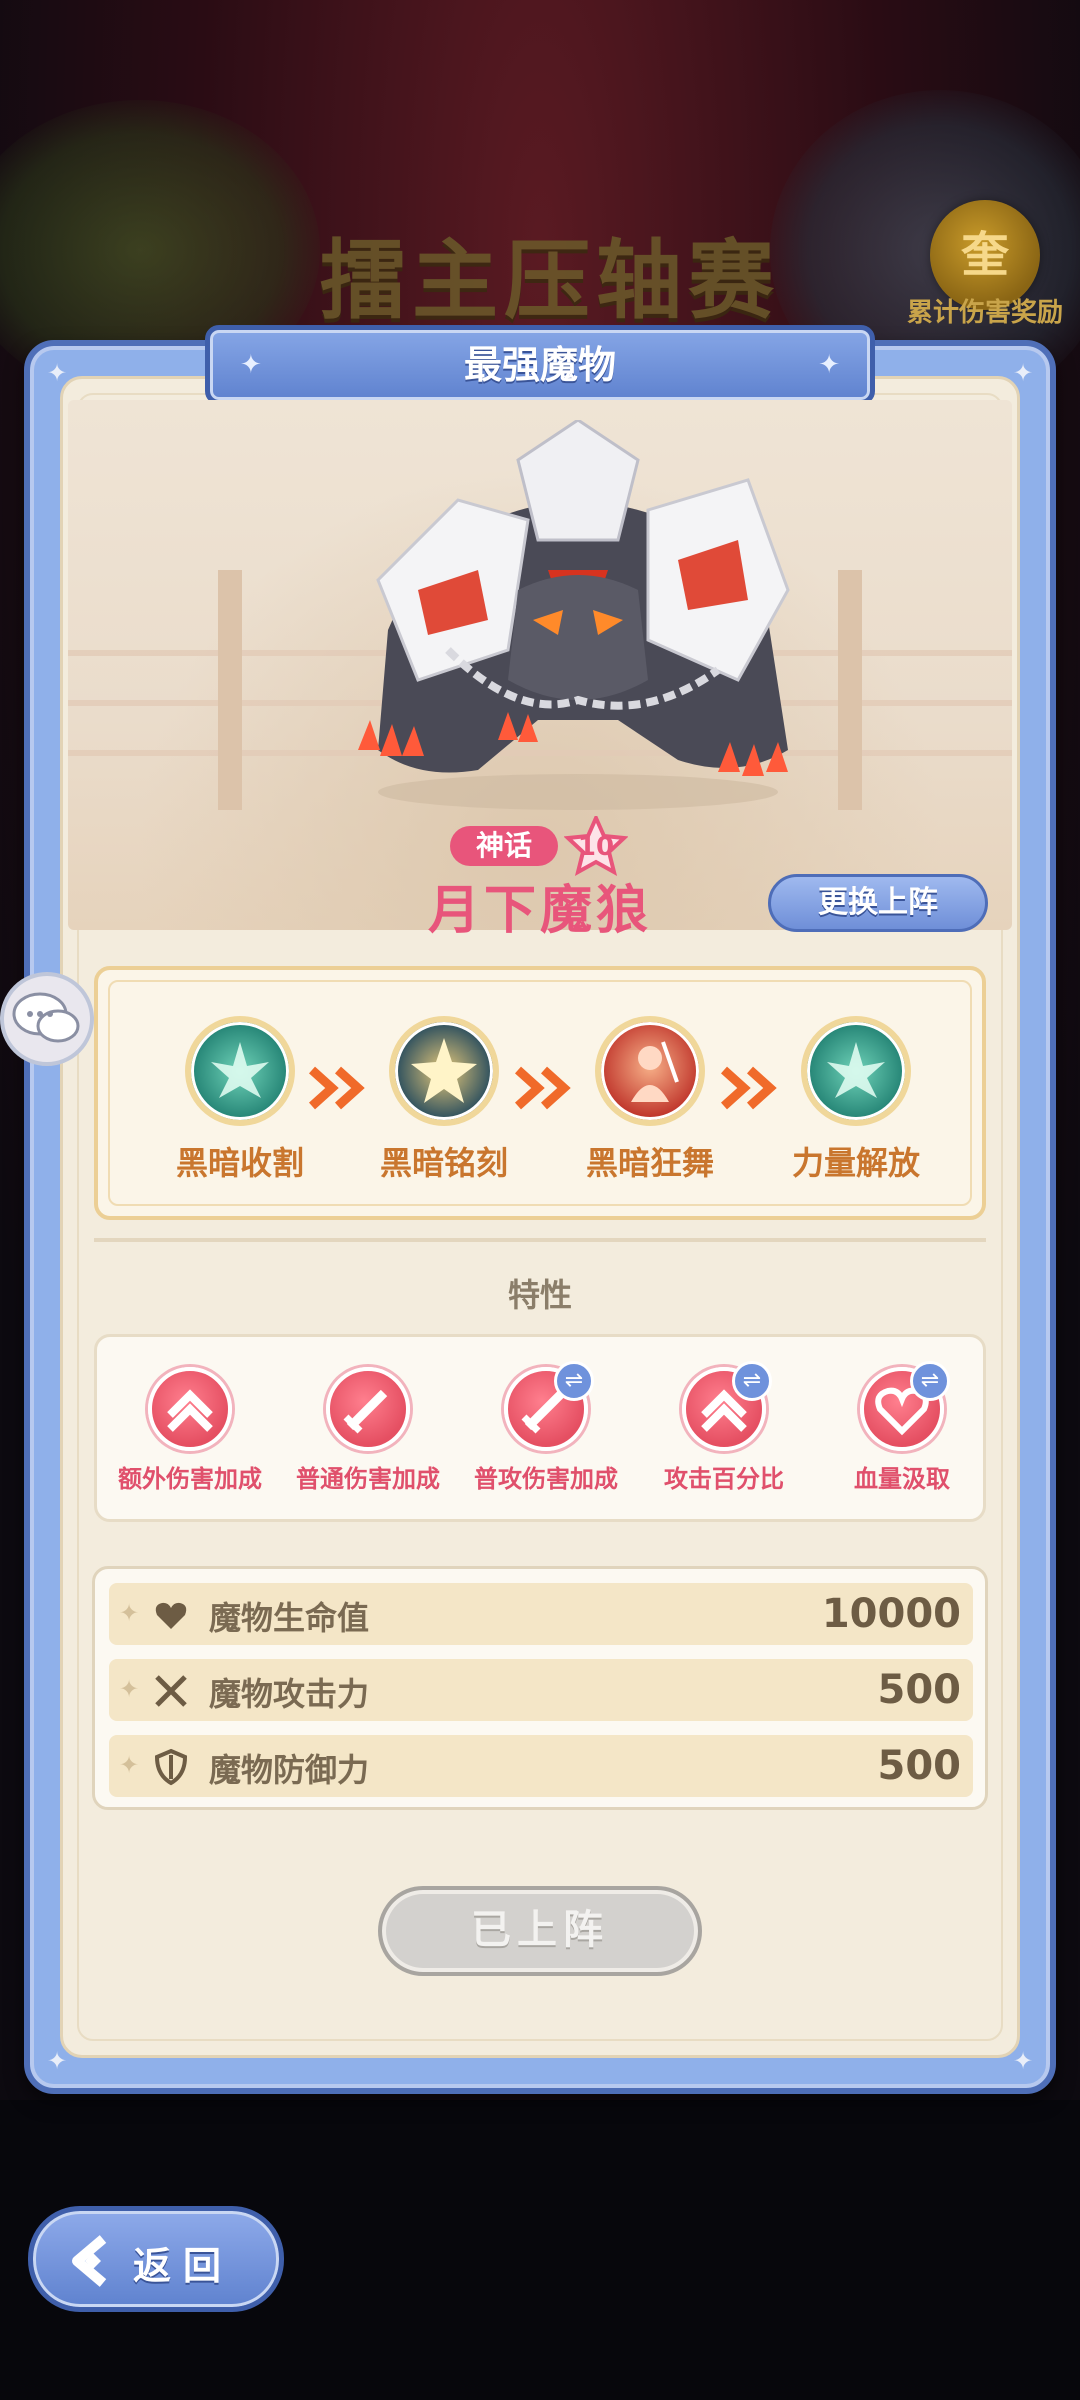 This screenshot has height=2400, width=1080. I want to click on trait-item: ⇌ 血量汲取, so click(902, 1427).